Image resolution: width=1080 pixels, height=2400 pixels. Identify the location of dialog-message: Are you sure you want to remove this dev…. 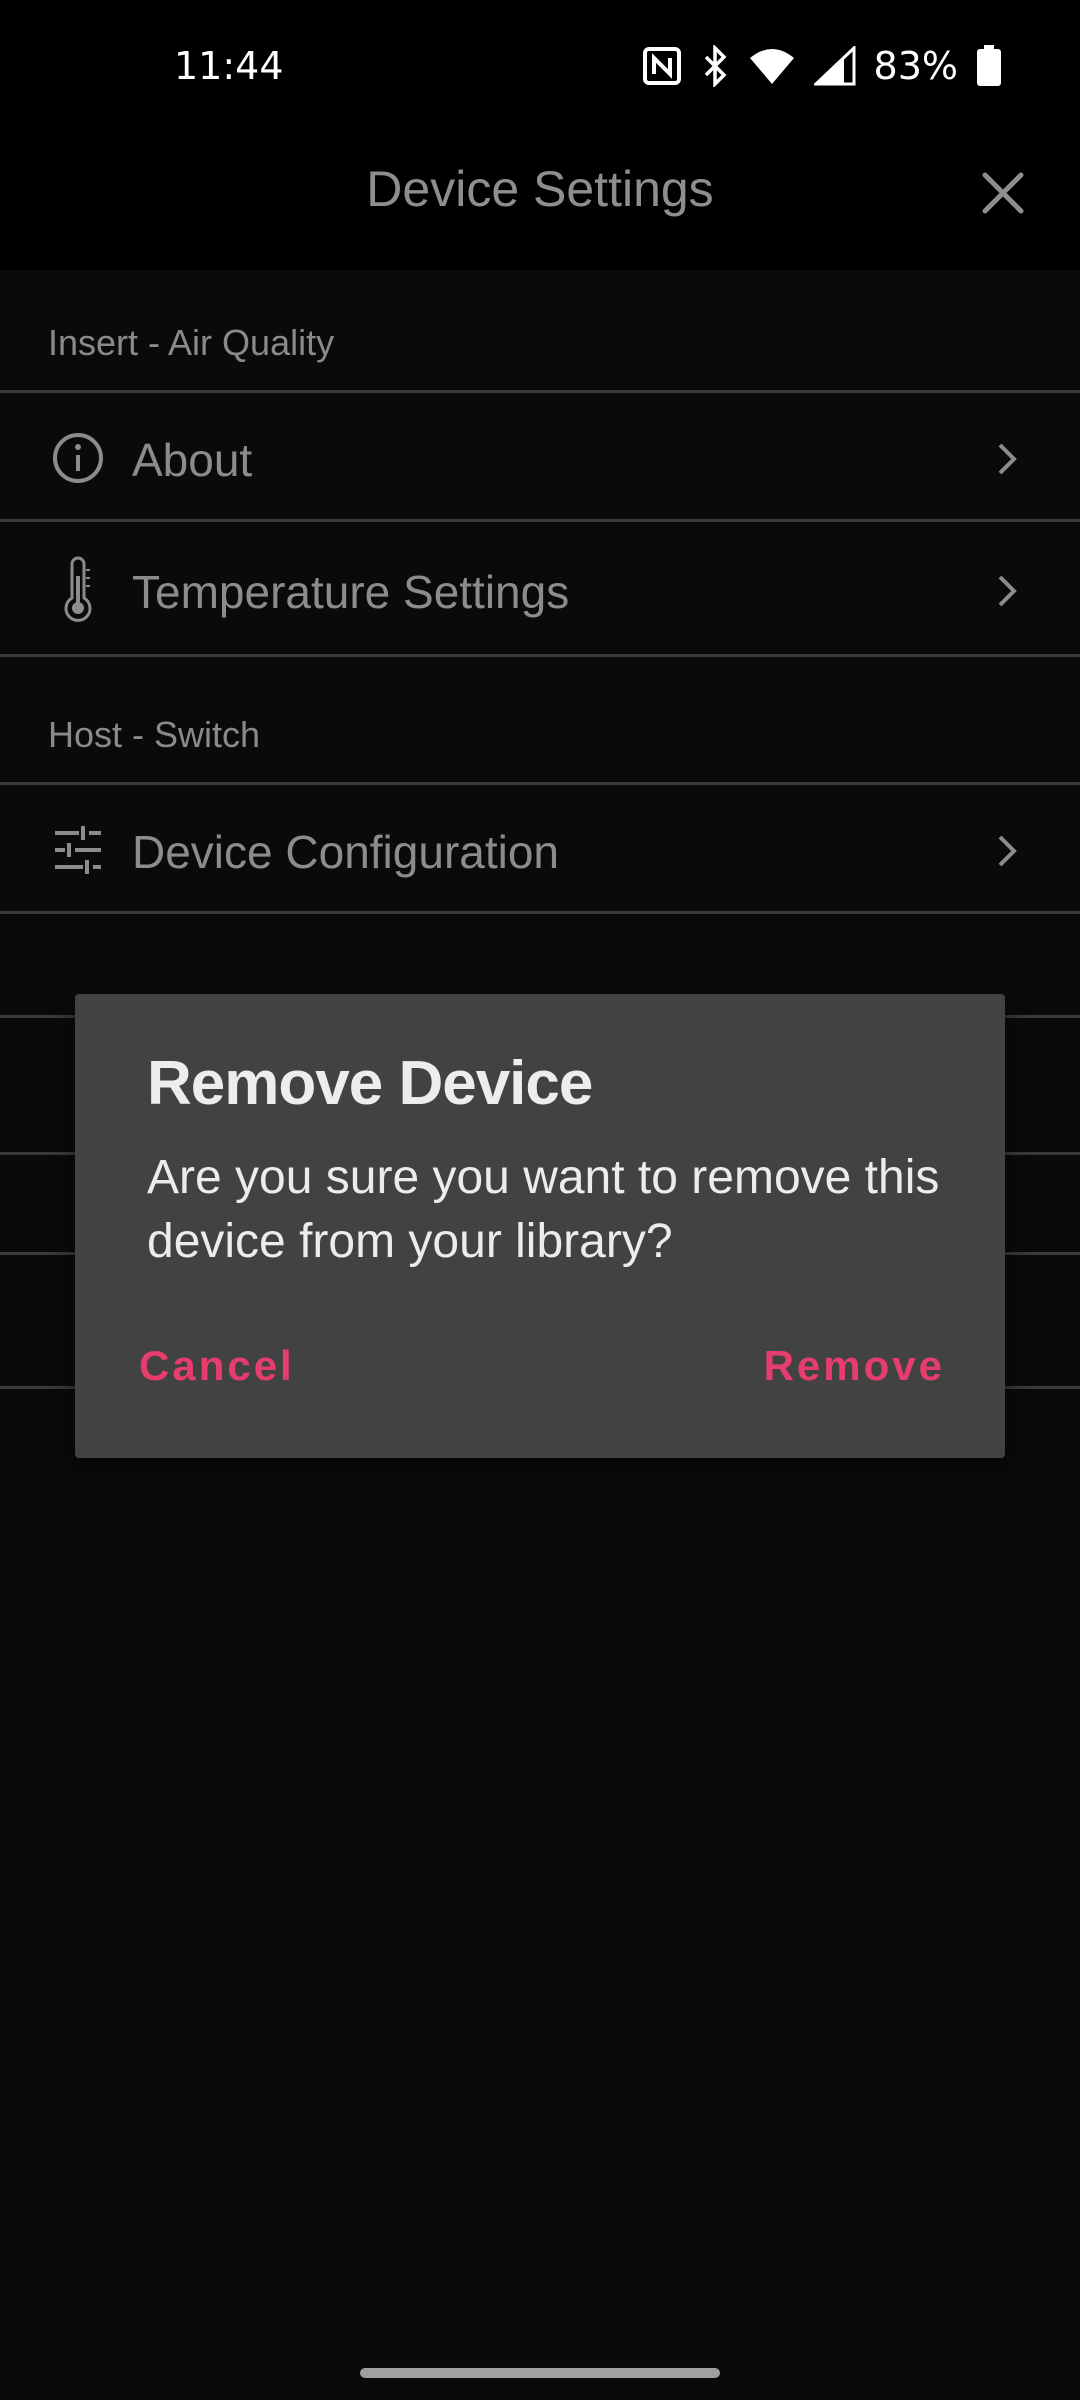
(543, 1209).